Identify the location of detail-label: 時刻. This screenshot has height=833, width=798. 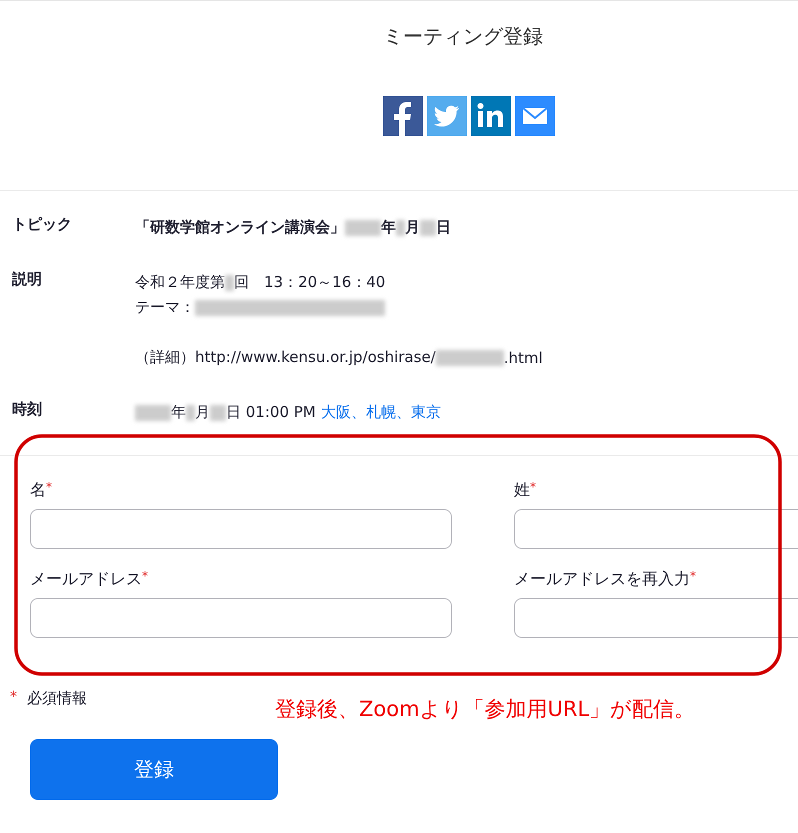
(27, 410).